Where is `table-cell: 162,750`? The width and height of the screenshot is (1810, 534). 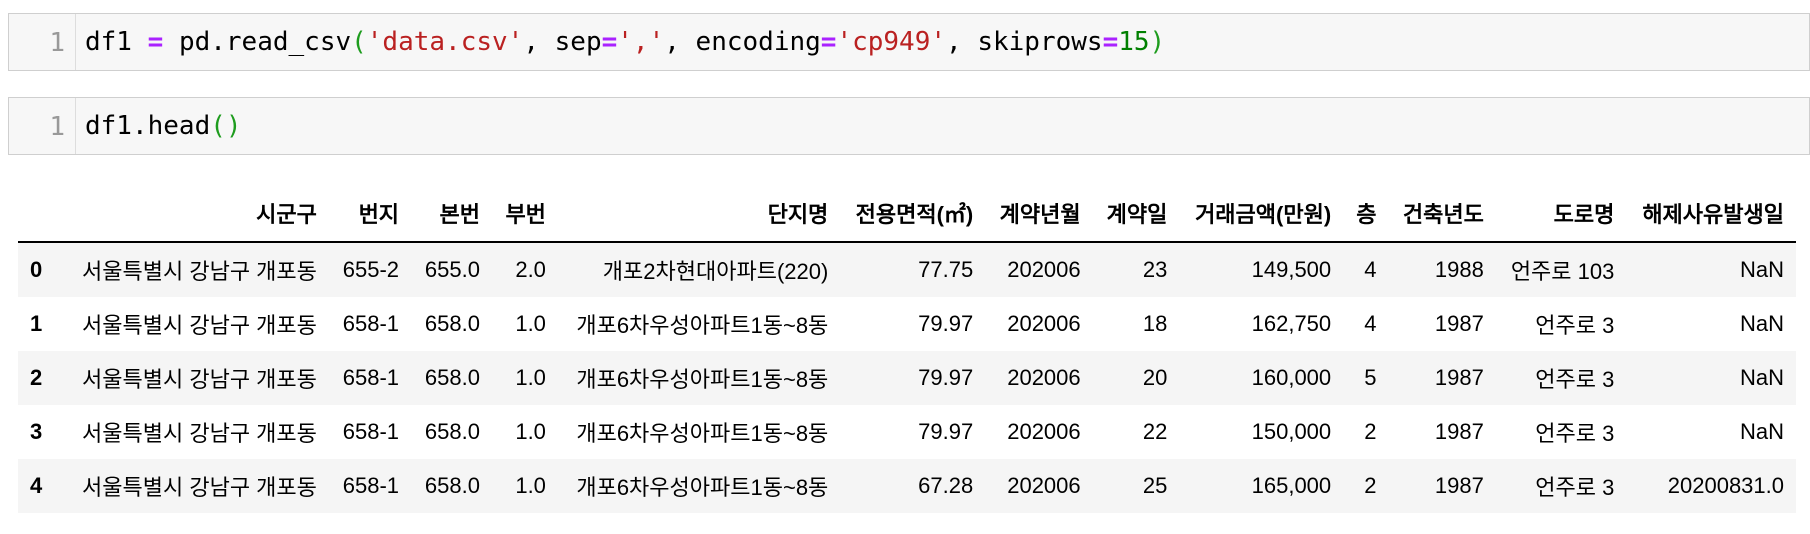 table-cell: 162,750 is located at coordinates (1291, 323).